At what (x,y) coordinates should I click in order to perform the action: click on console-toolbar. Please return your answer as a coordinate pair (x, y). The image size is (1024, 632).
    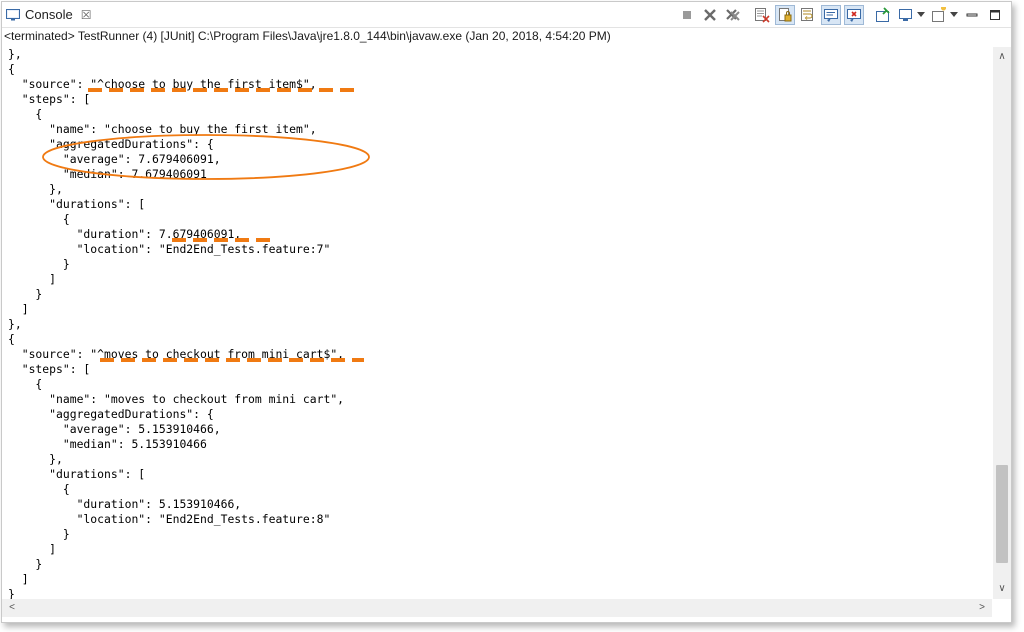
    Looking at the image, I should click on (839, 15).